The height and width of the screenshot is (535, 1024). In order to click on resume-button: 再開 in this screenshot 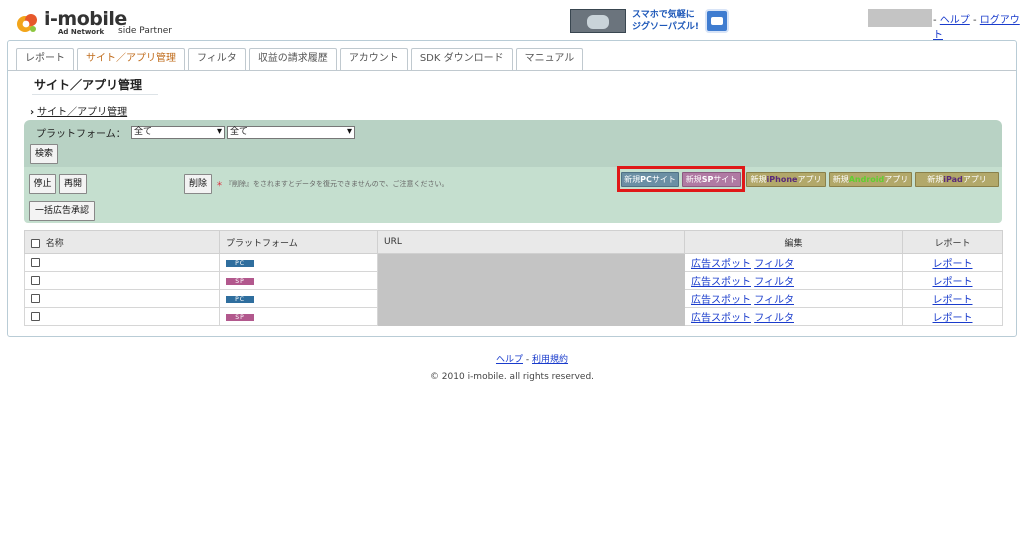, I will do `click(73, 184)`.